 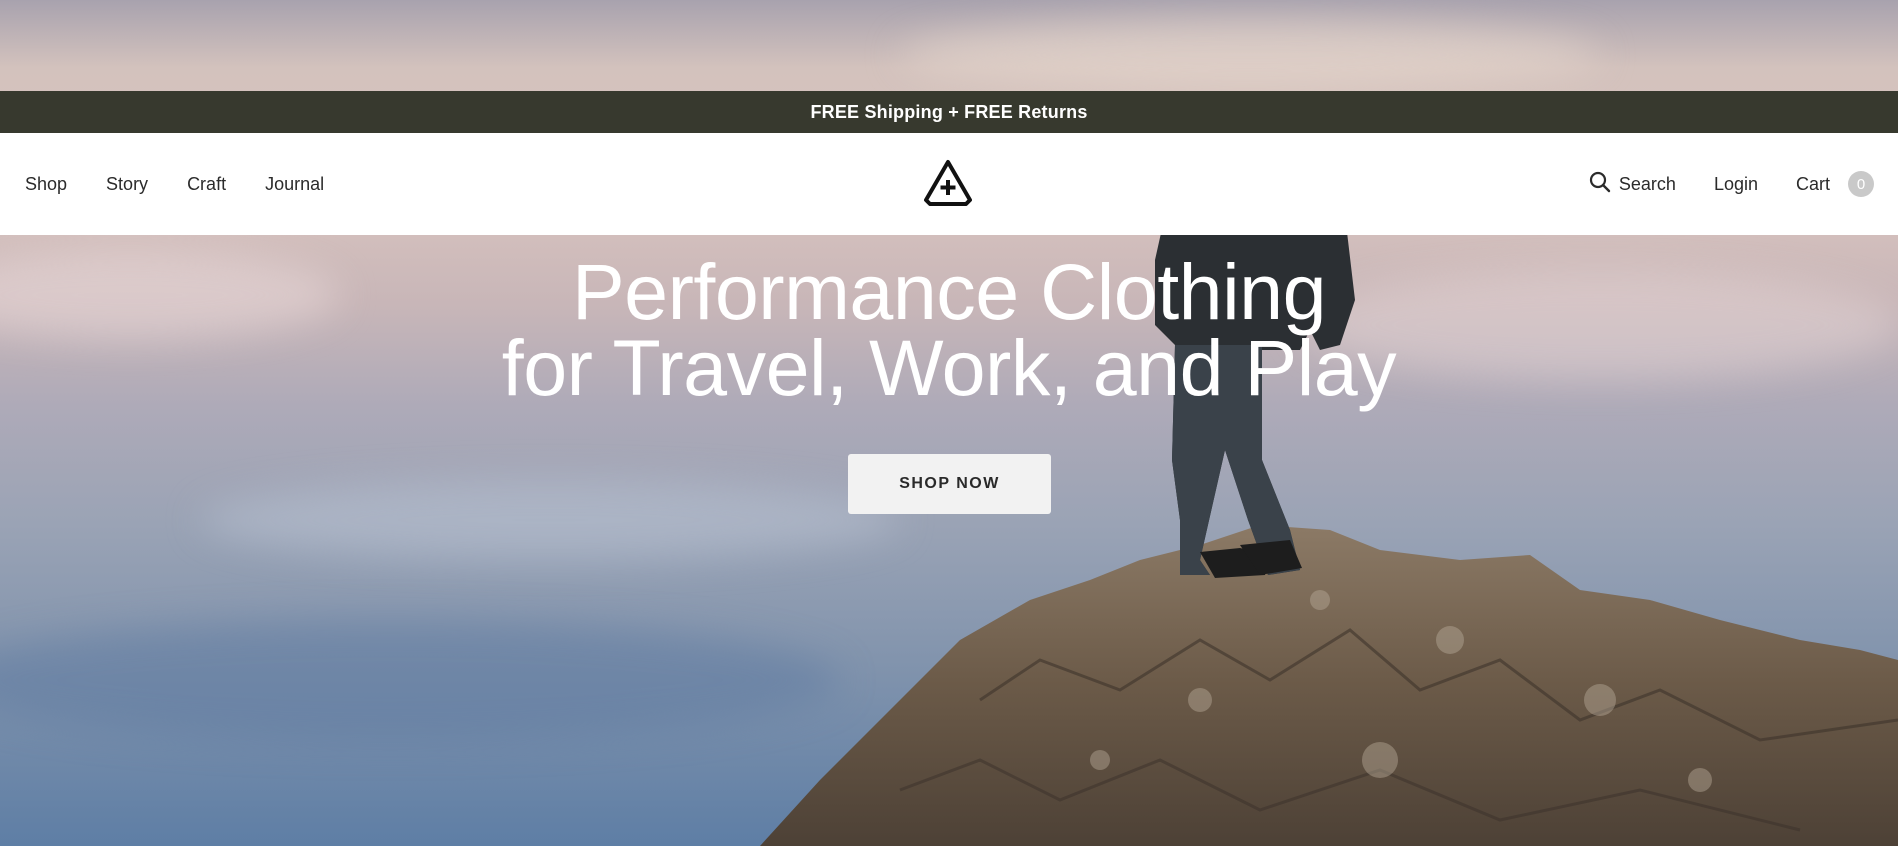 I want to click on nav-story-link: Story, so click(x=127, y=184).